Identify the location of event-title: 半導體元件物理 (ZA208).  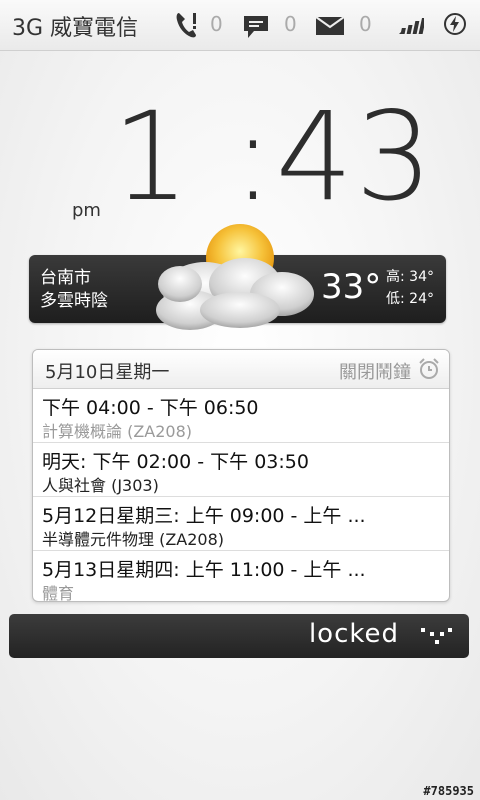
(133, 539).